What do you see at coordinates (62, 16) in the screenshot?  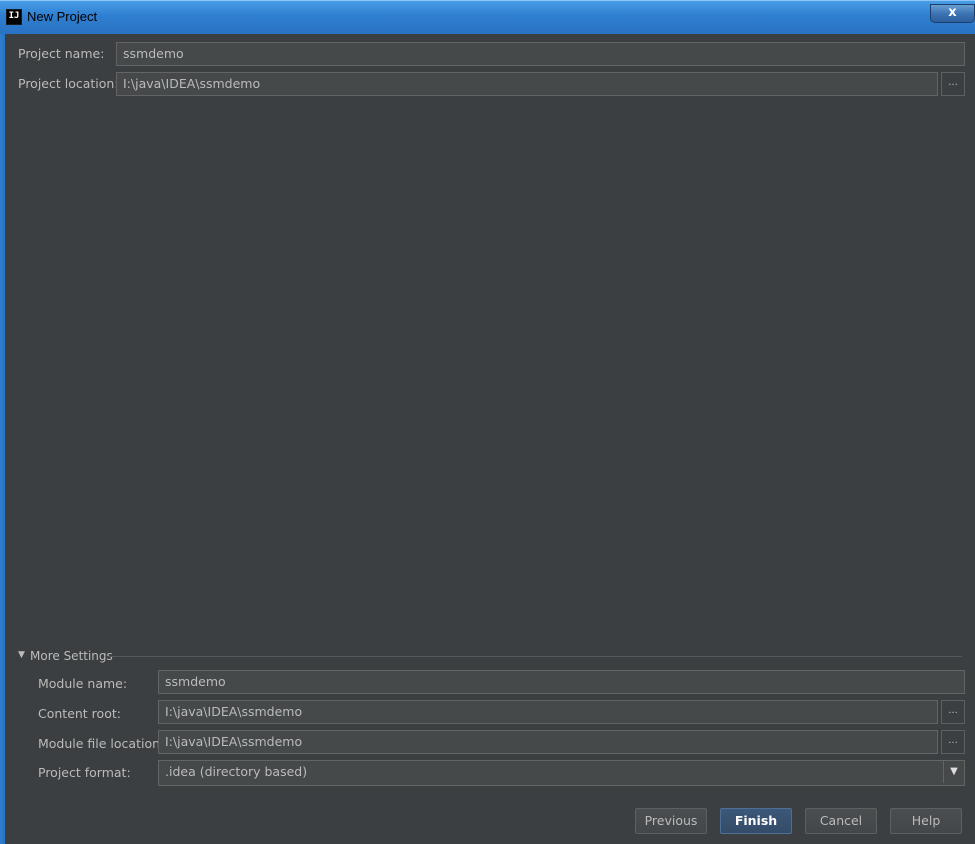 I see `window-title: New Project` at bounding box center [62, 16].